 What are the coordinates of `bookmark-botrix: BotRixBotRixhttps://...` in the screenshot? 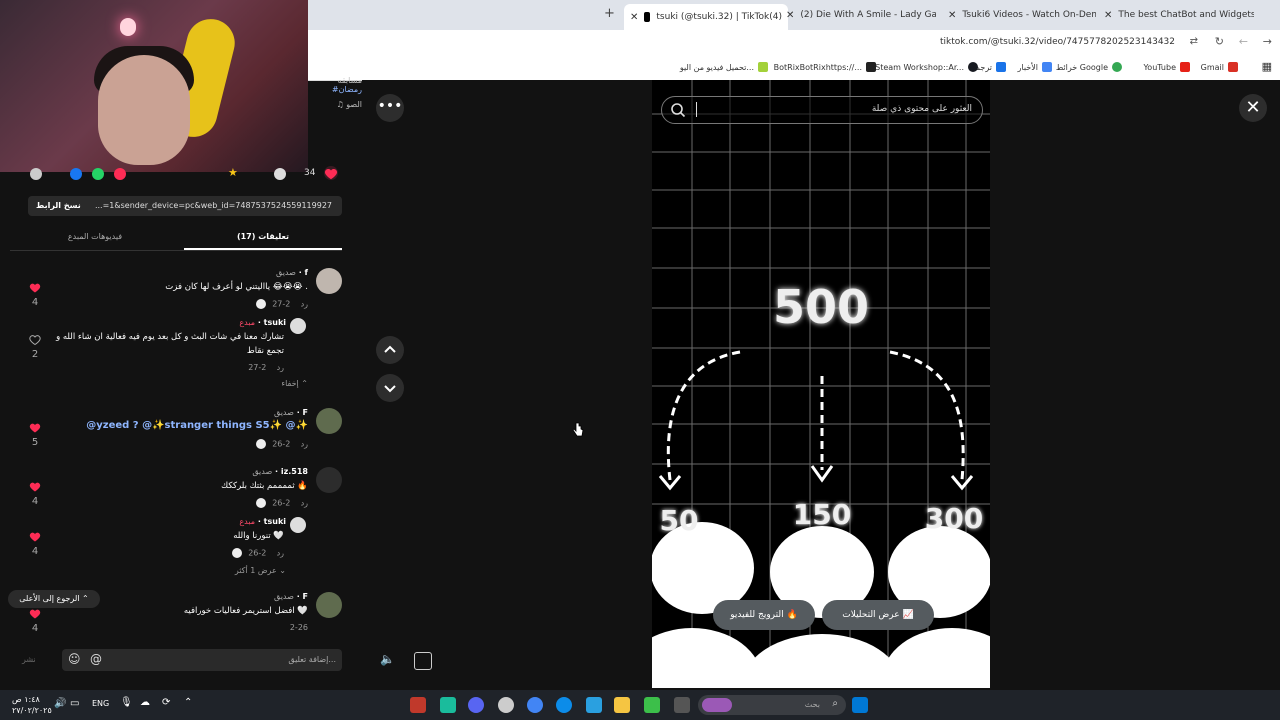 It's located at (825, 67).